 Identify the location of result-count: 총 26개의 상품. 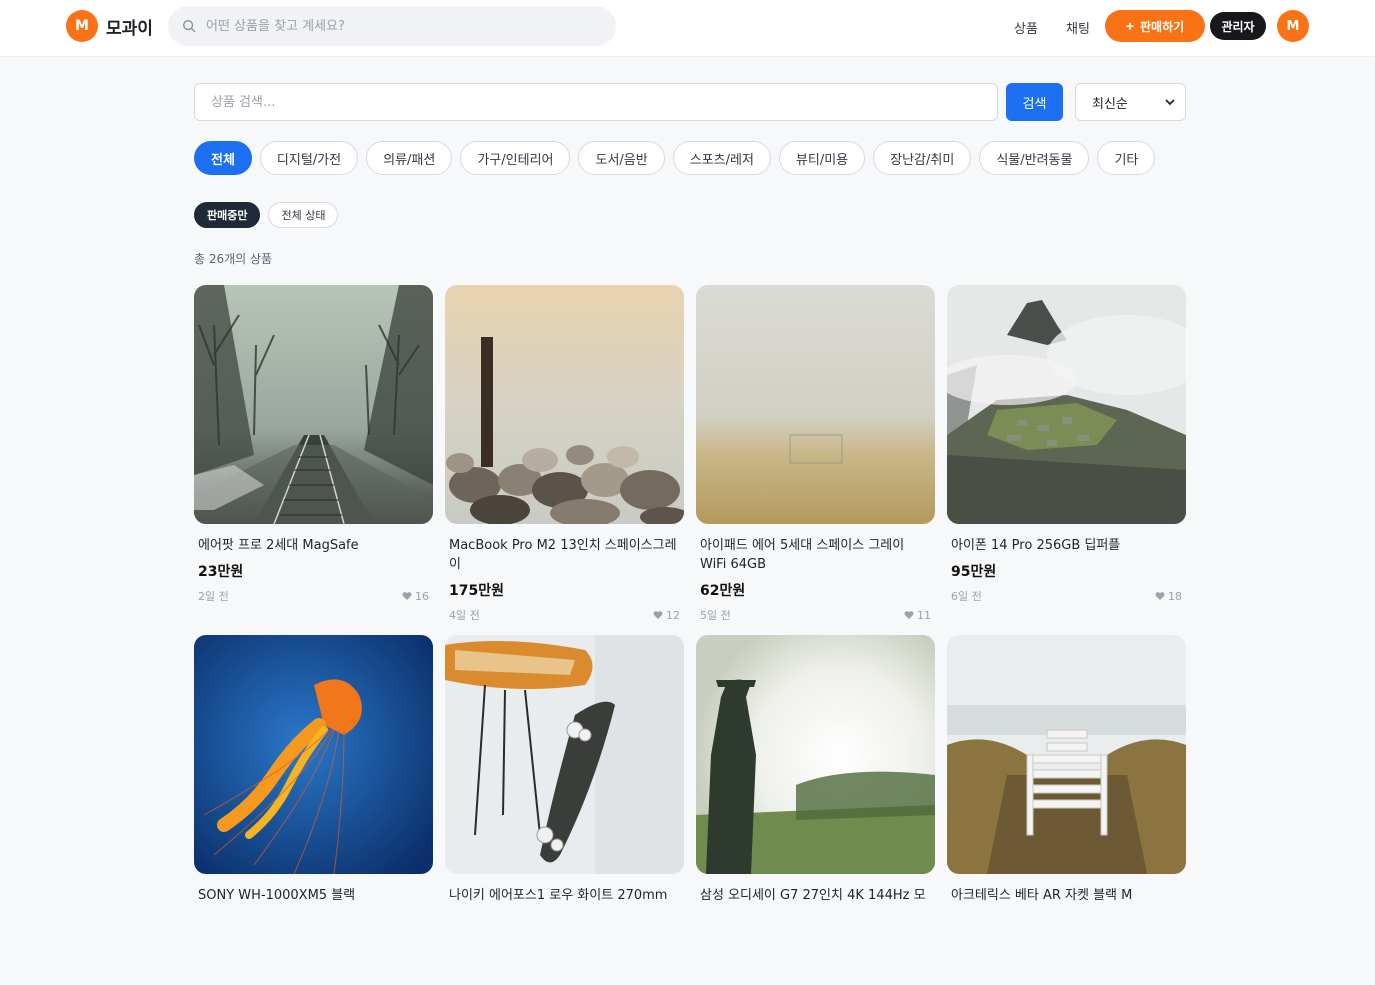
(233, 259).